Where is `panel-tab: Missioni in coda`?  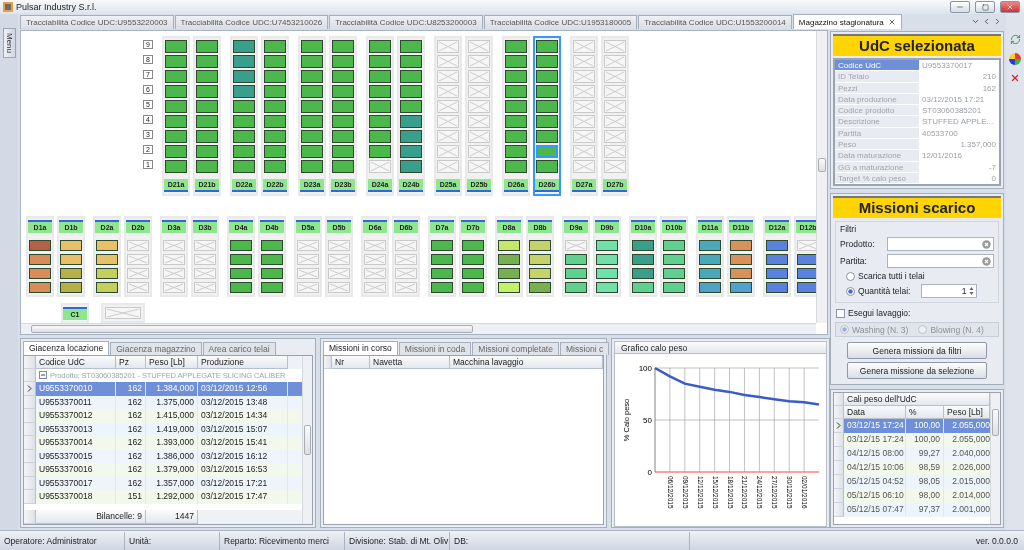 panel-tab: Missioni in coda is located at coordinates (435, 348).